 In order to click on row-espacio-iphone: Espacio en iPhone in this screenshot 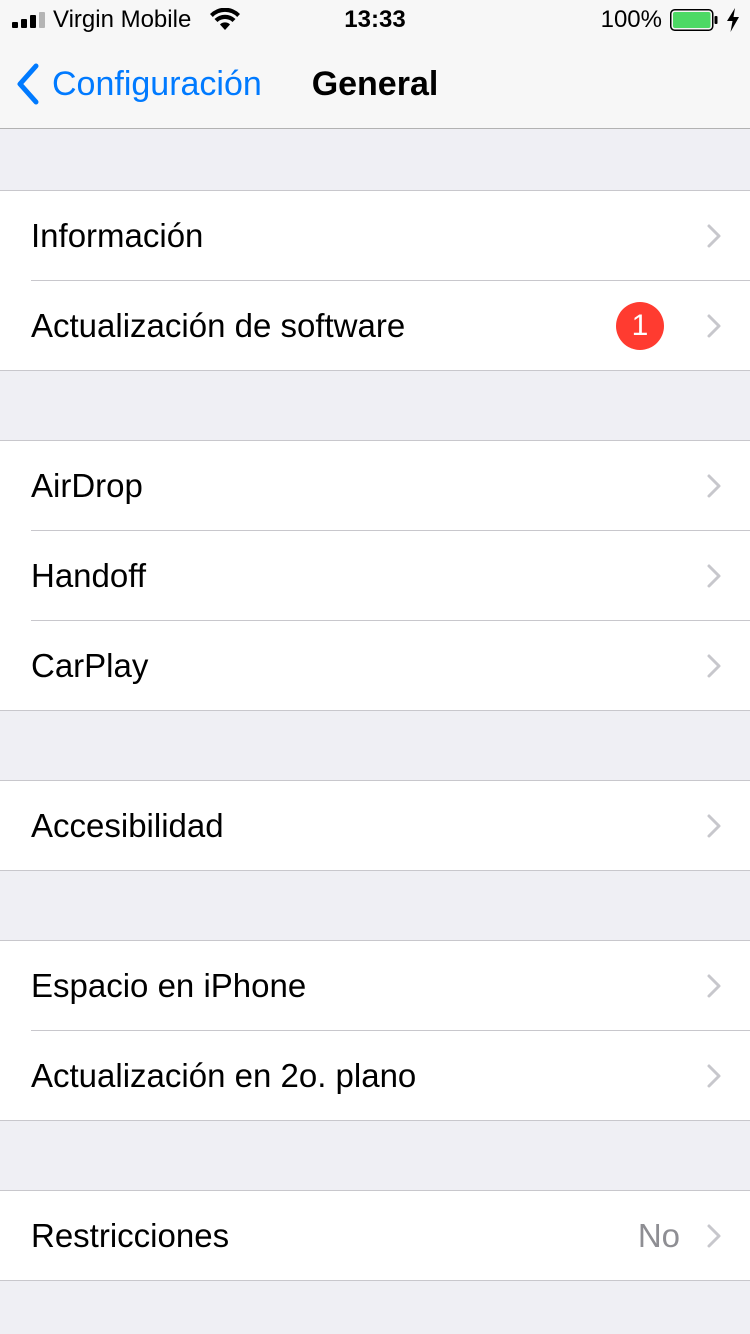, I will do `click(375, 985)`.